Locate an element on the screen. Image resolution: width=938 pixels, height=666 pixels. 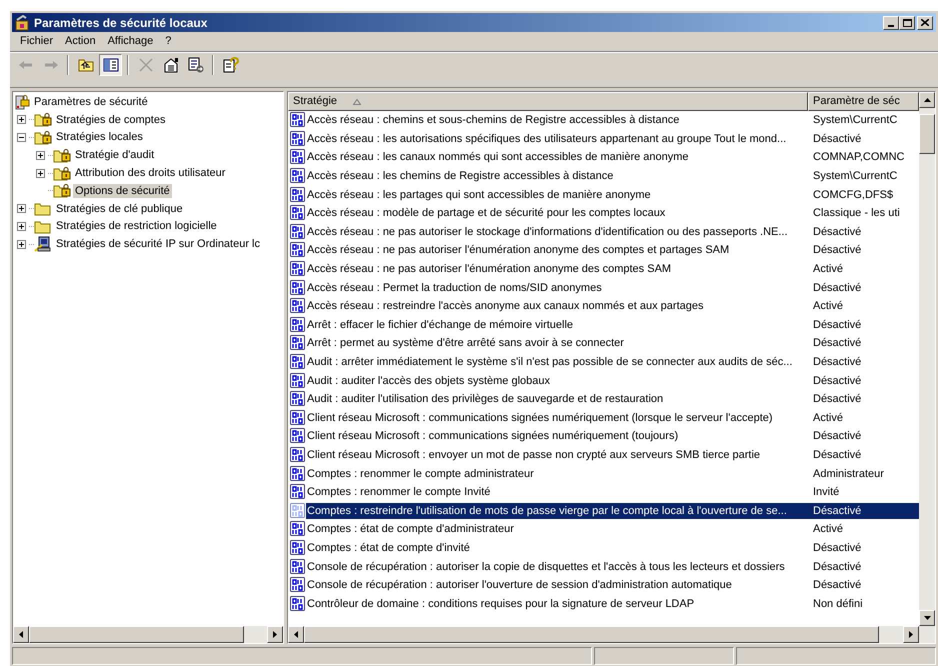
sort-ascending-icon is located at coordinates (357, 101).